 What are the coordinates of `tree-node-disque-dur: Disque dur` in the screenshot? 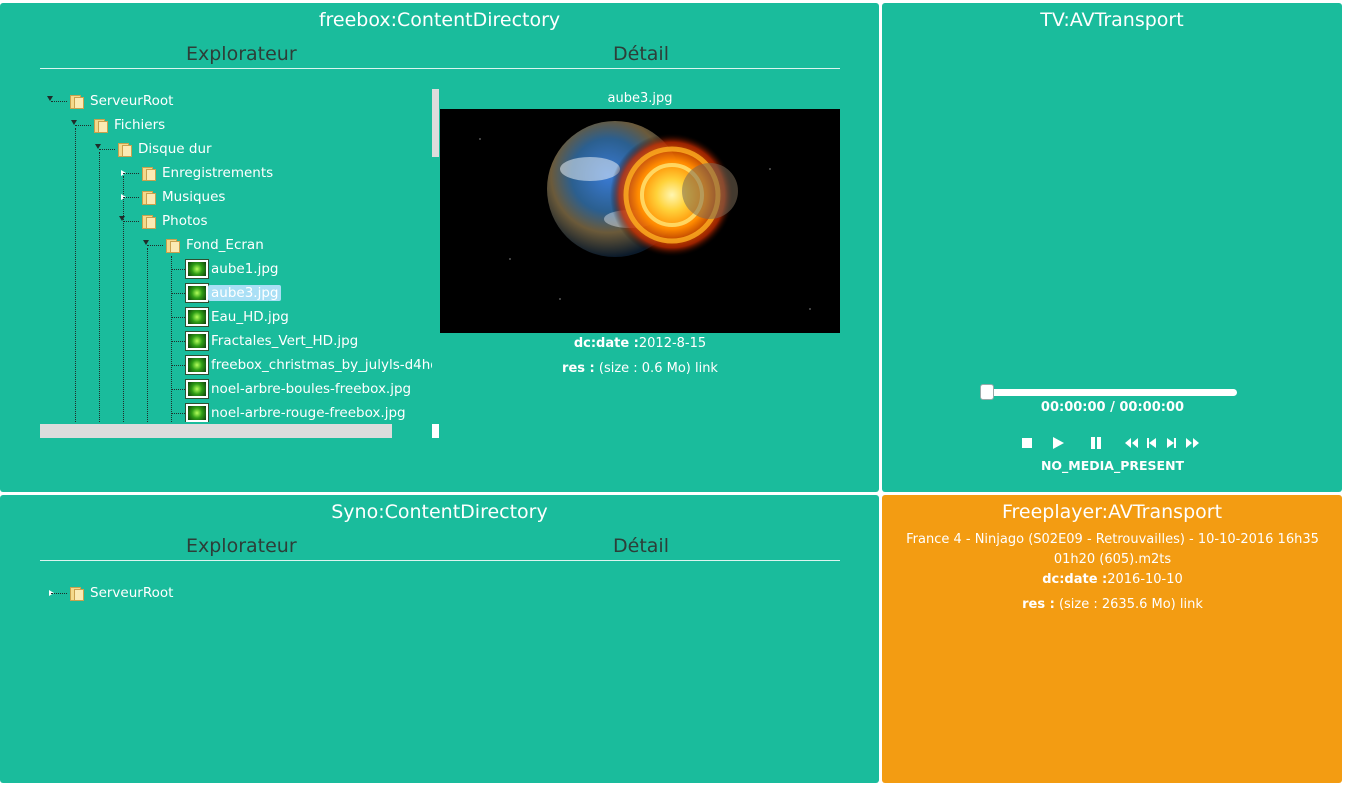 It's located at (164, 149).